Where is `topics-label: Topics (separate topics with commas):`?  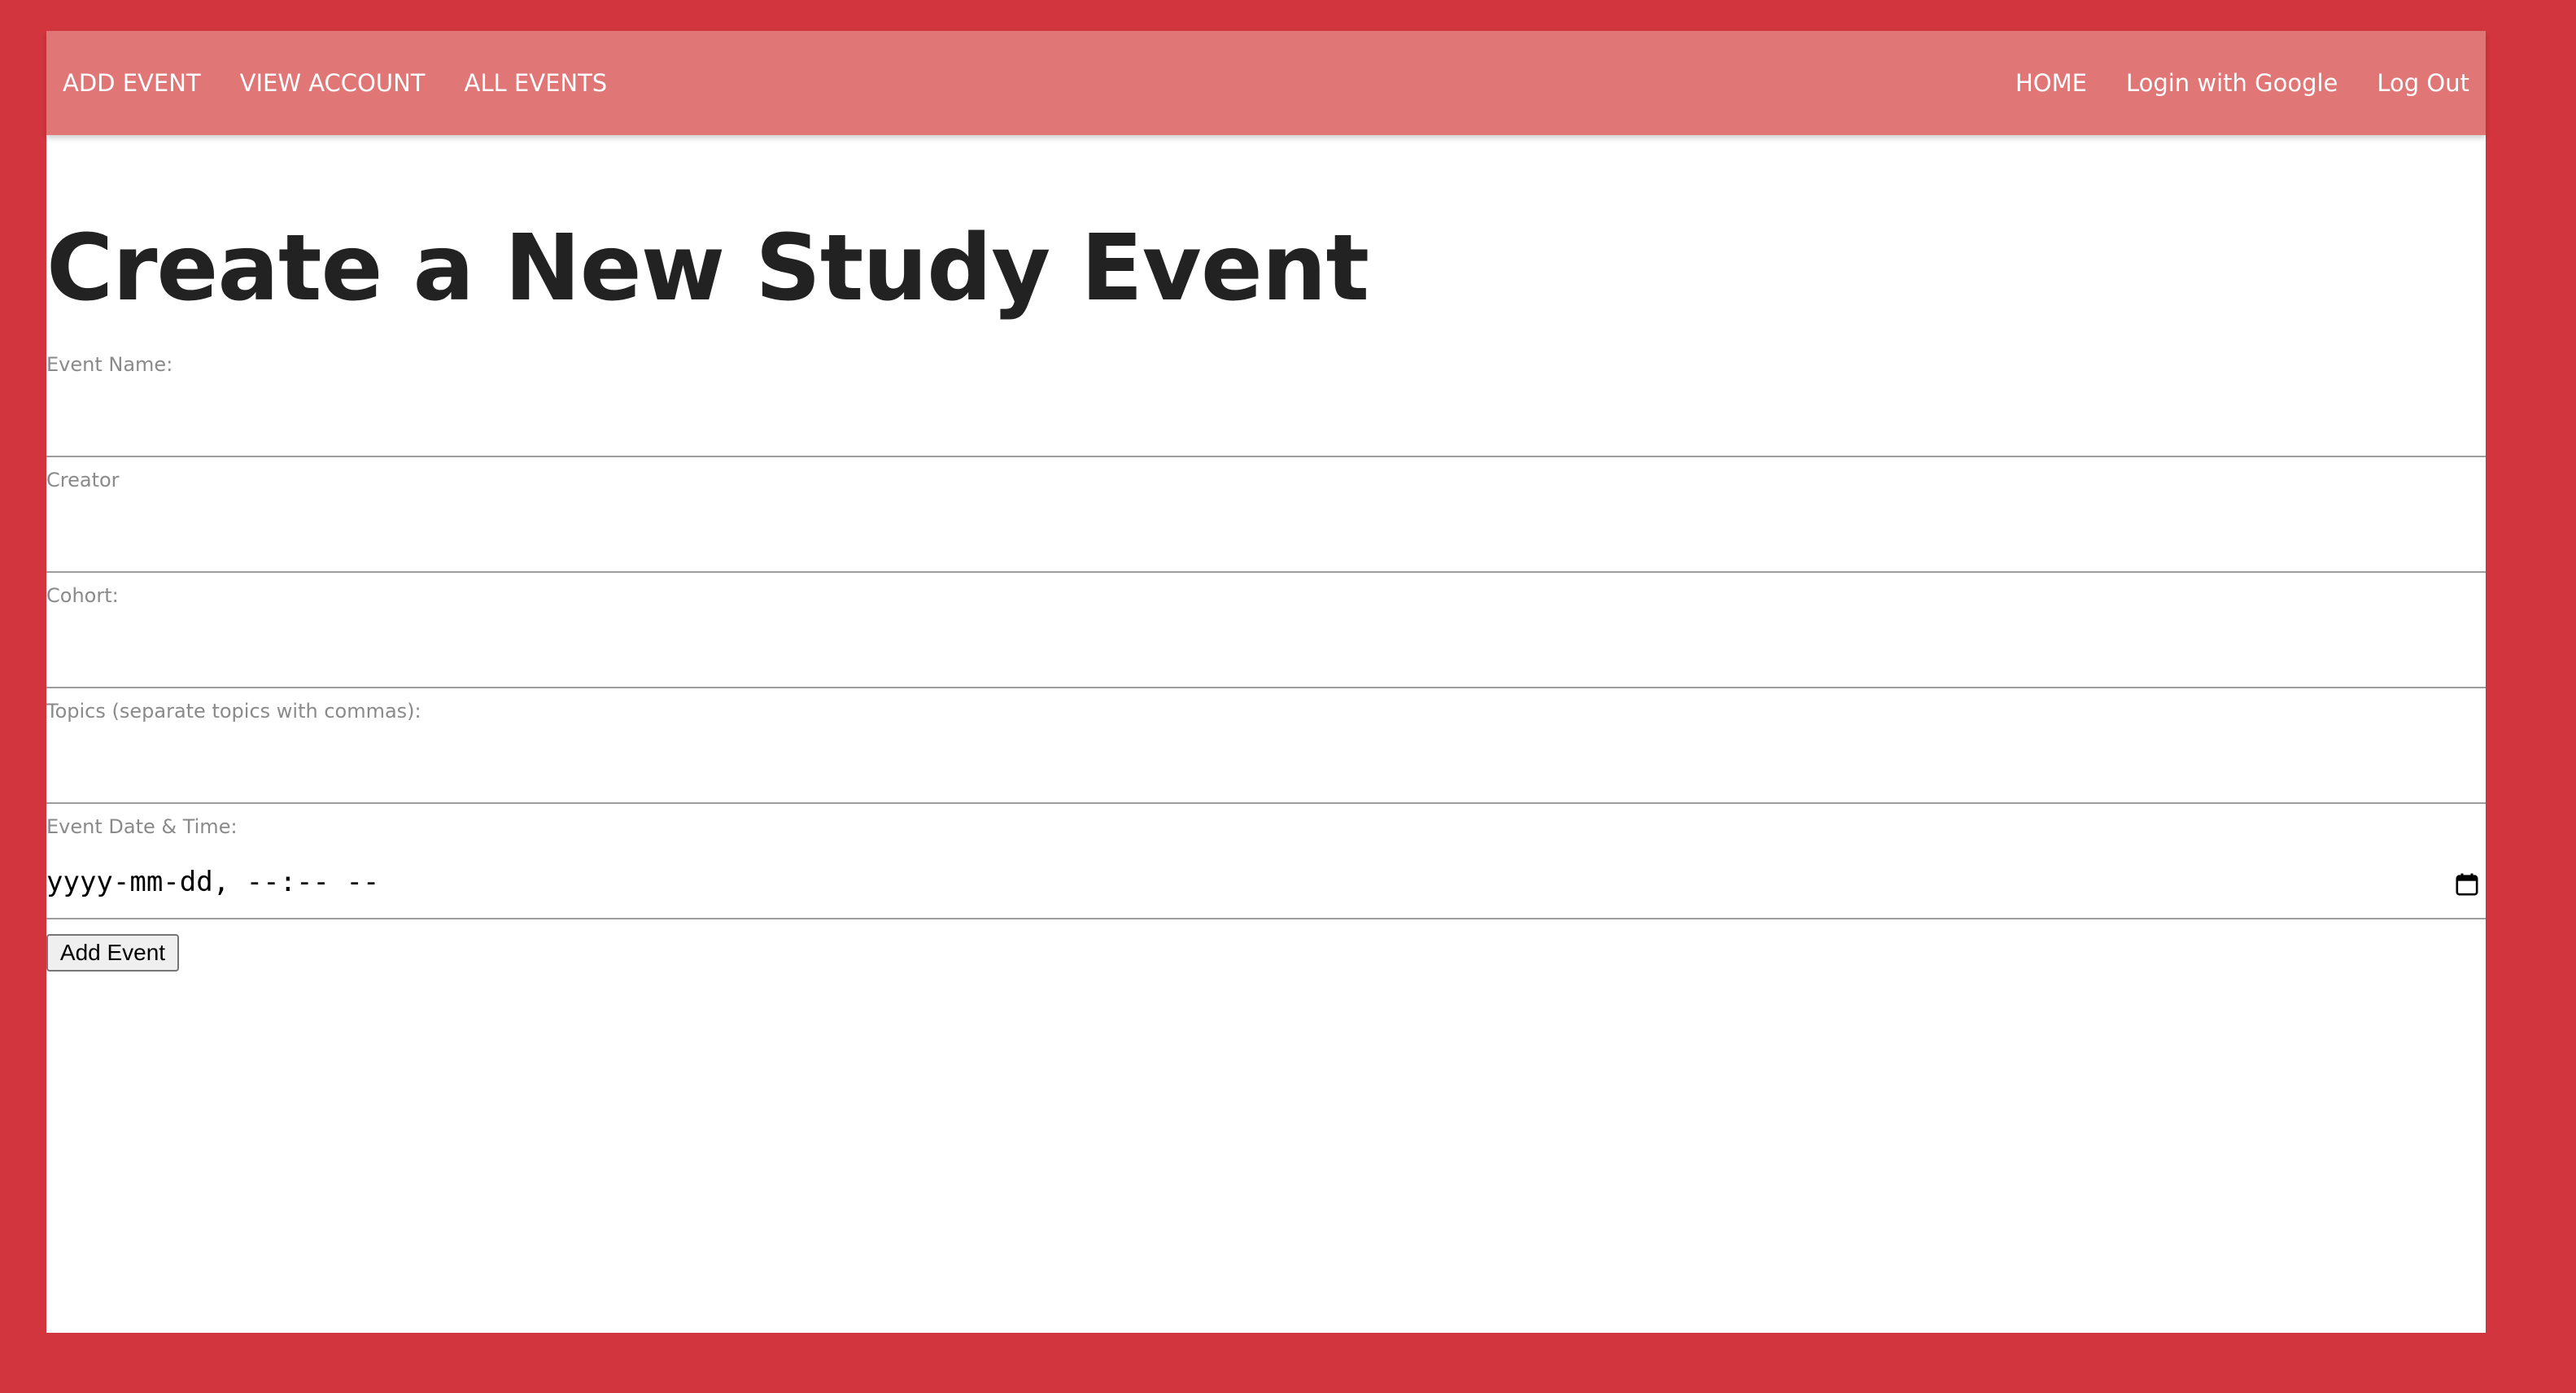
topics-label: Topics (separate topics with commas): is located at coordinates (233, 711).